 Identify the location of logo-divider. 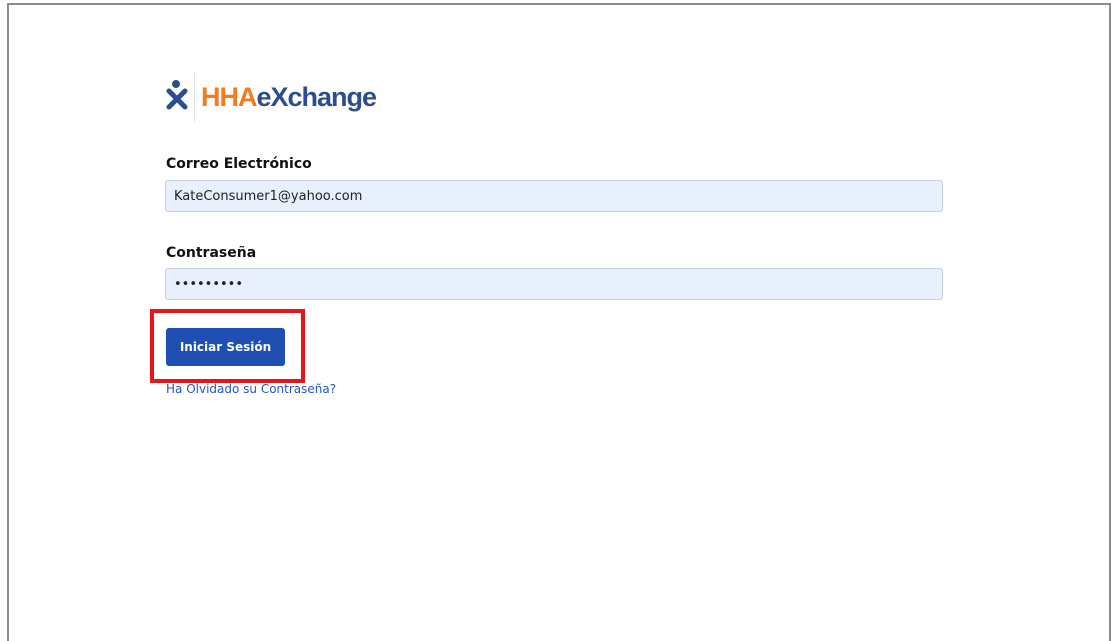
(194, 97).